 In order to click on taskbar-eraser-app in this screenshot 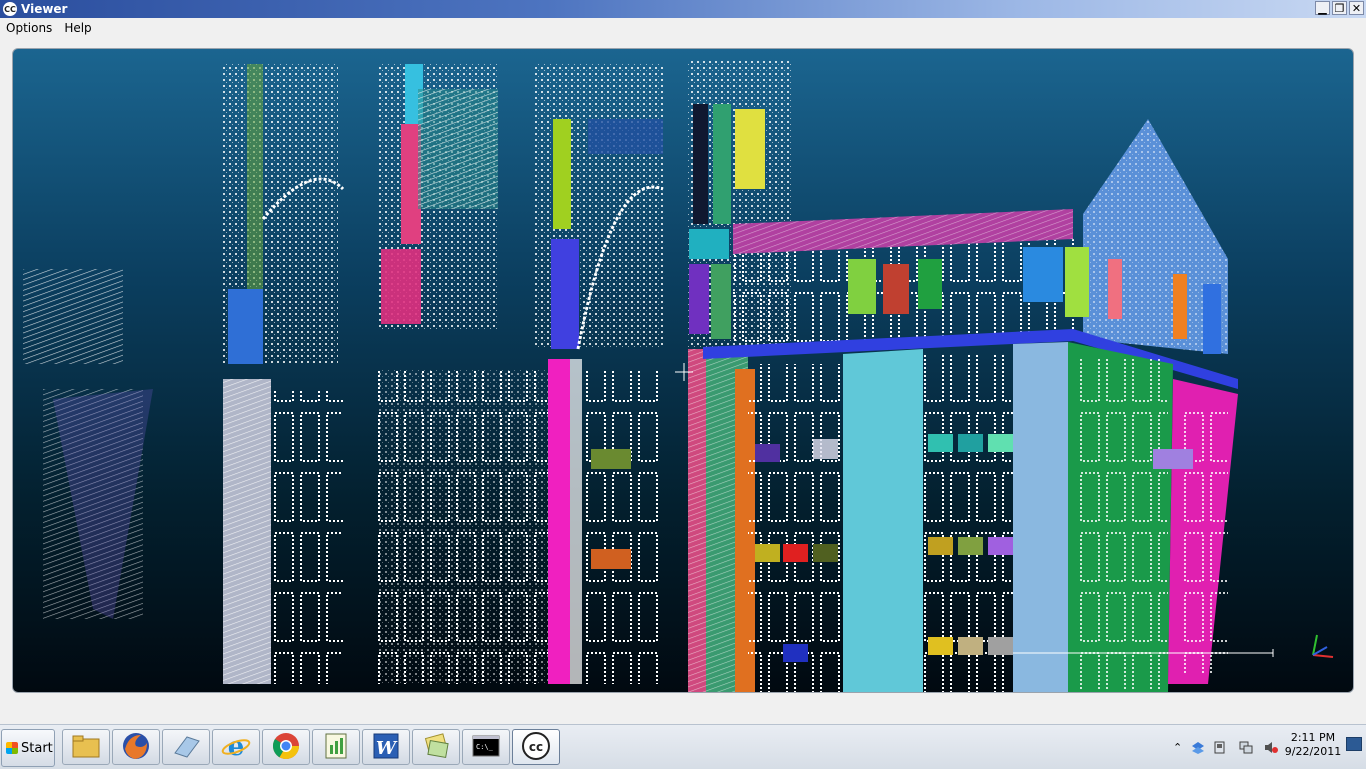, I will do `click(186, 747)`.